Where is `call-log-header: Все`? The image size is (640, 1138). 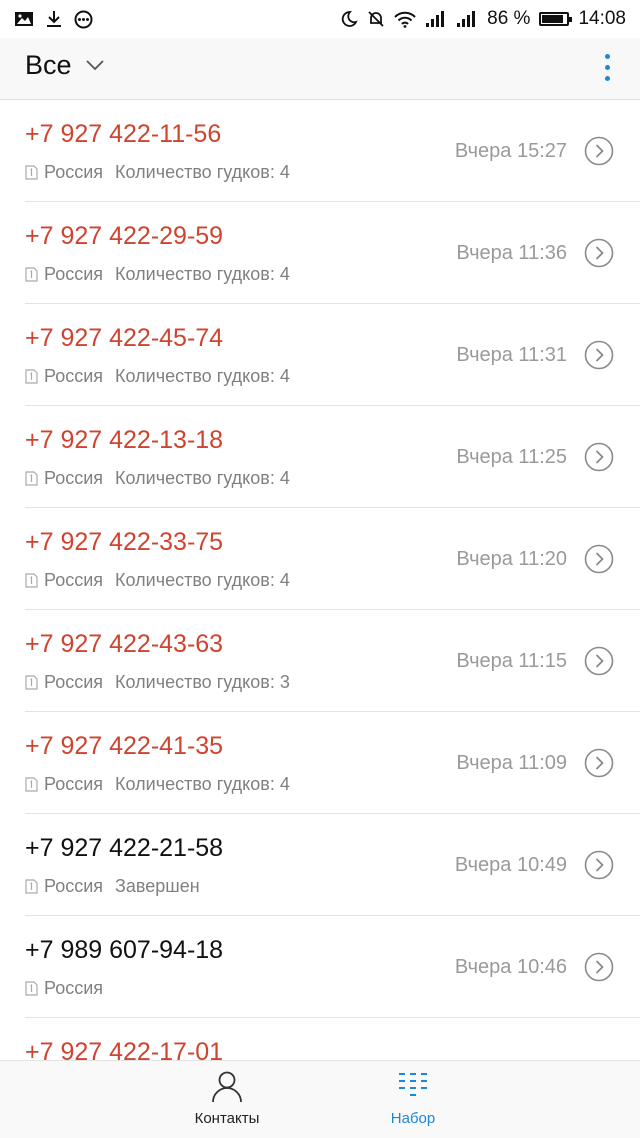 call-log-header: Все is located at coordinates (320, 69).